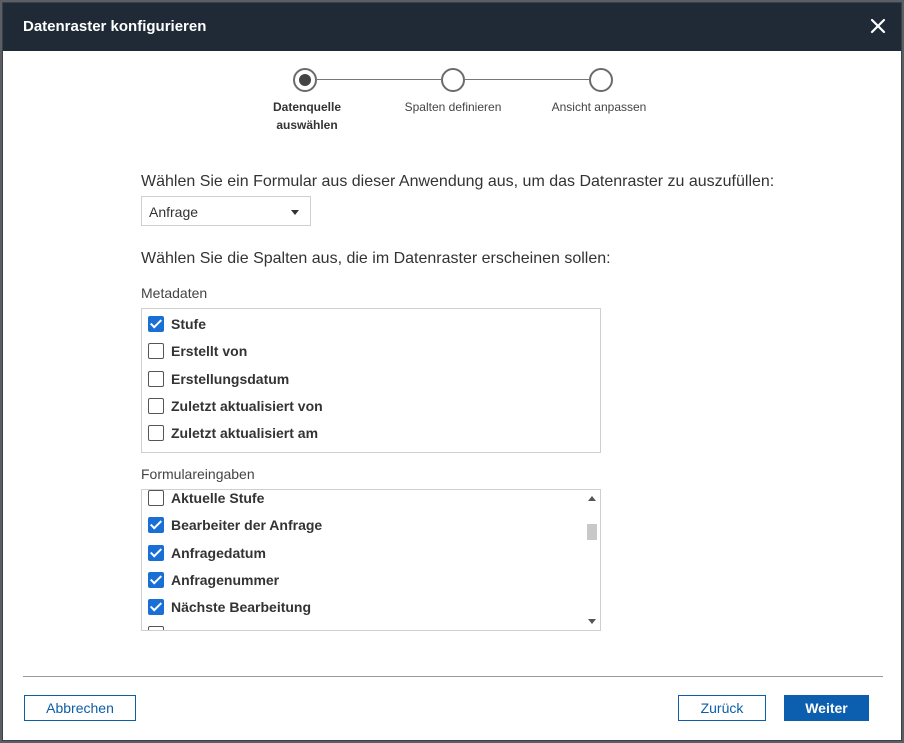  I want to click on next-button: Weiter, so click(826, 708).